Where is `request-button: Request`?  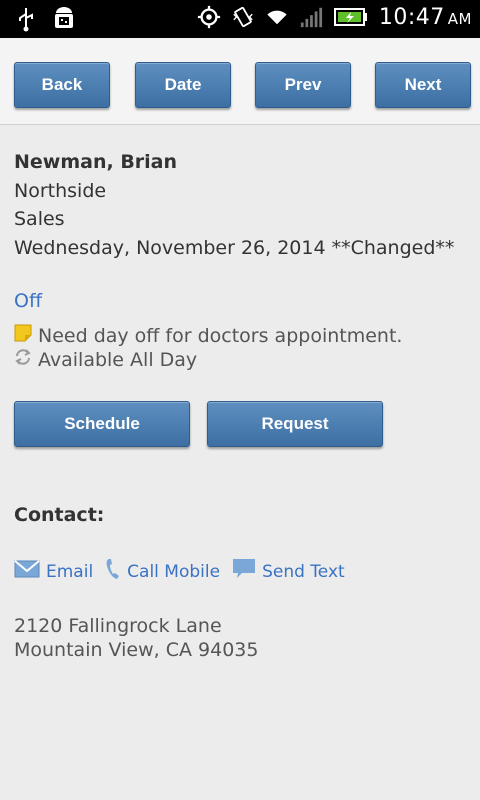 request-button: Request is located at coordinates (295, 424).